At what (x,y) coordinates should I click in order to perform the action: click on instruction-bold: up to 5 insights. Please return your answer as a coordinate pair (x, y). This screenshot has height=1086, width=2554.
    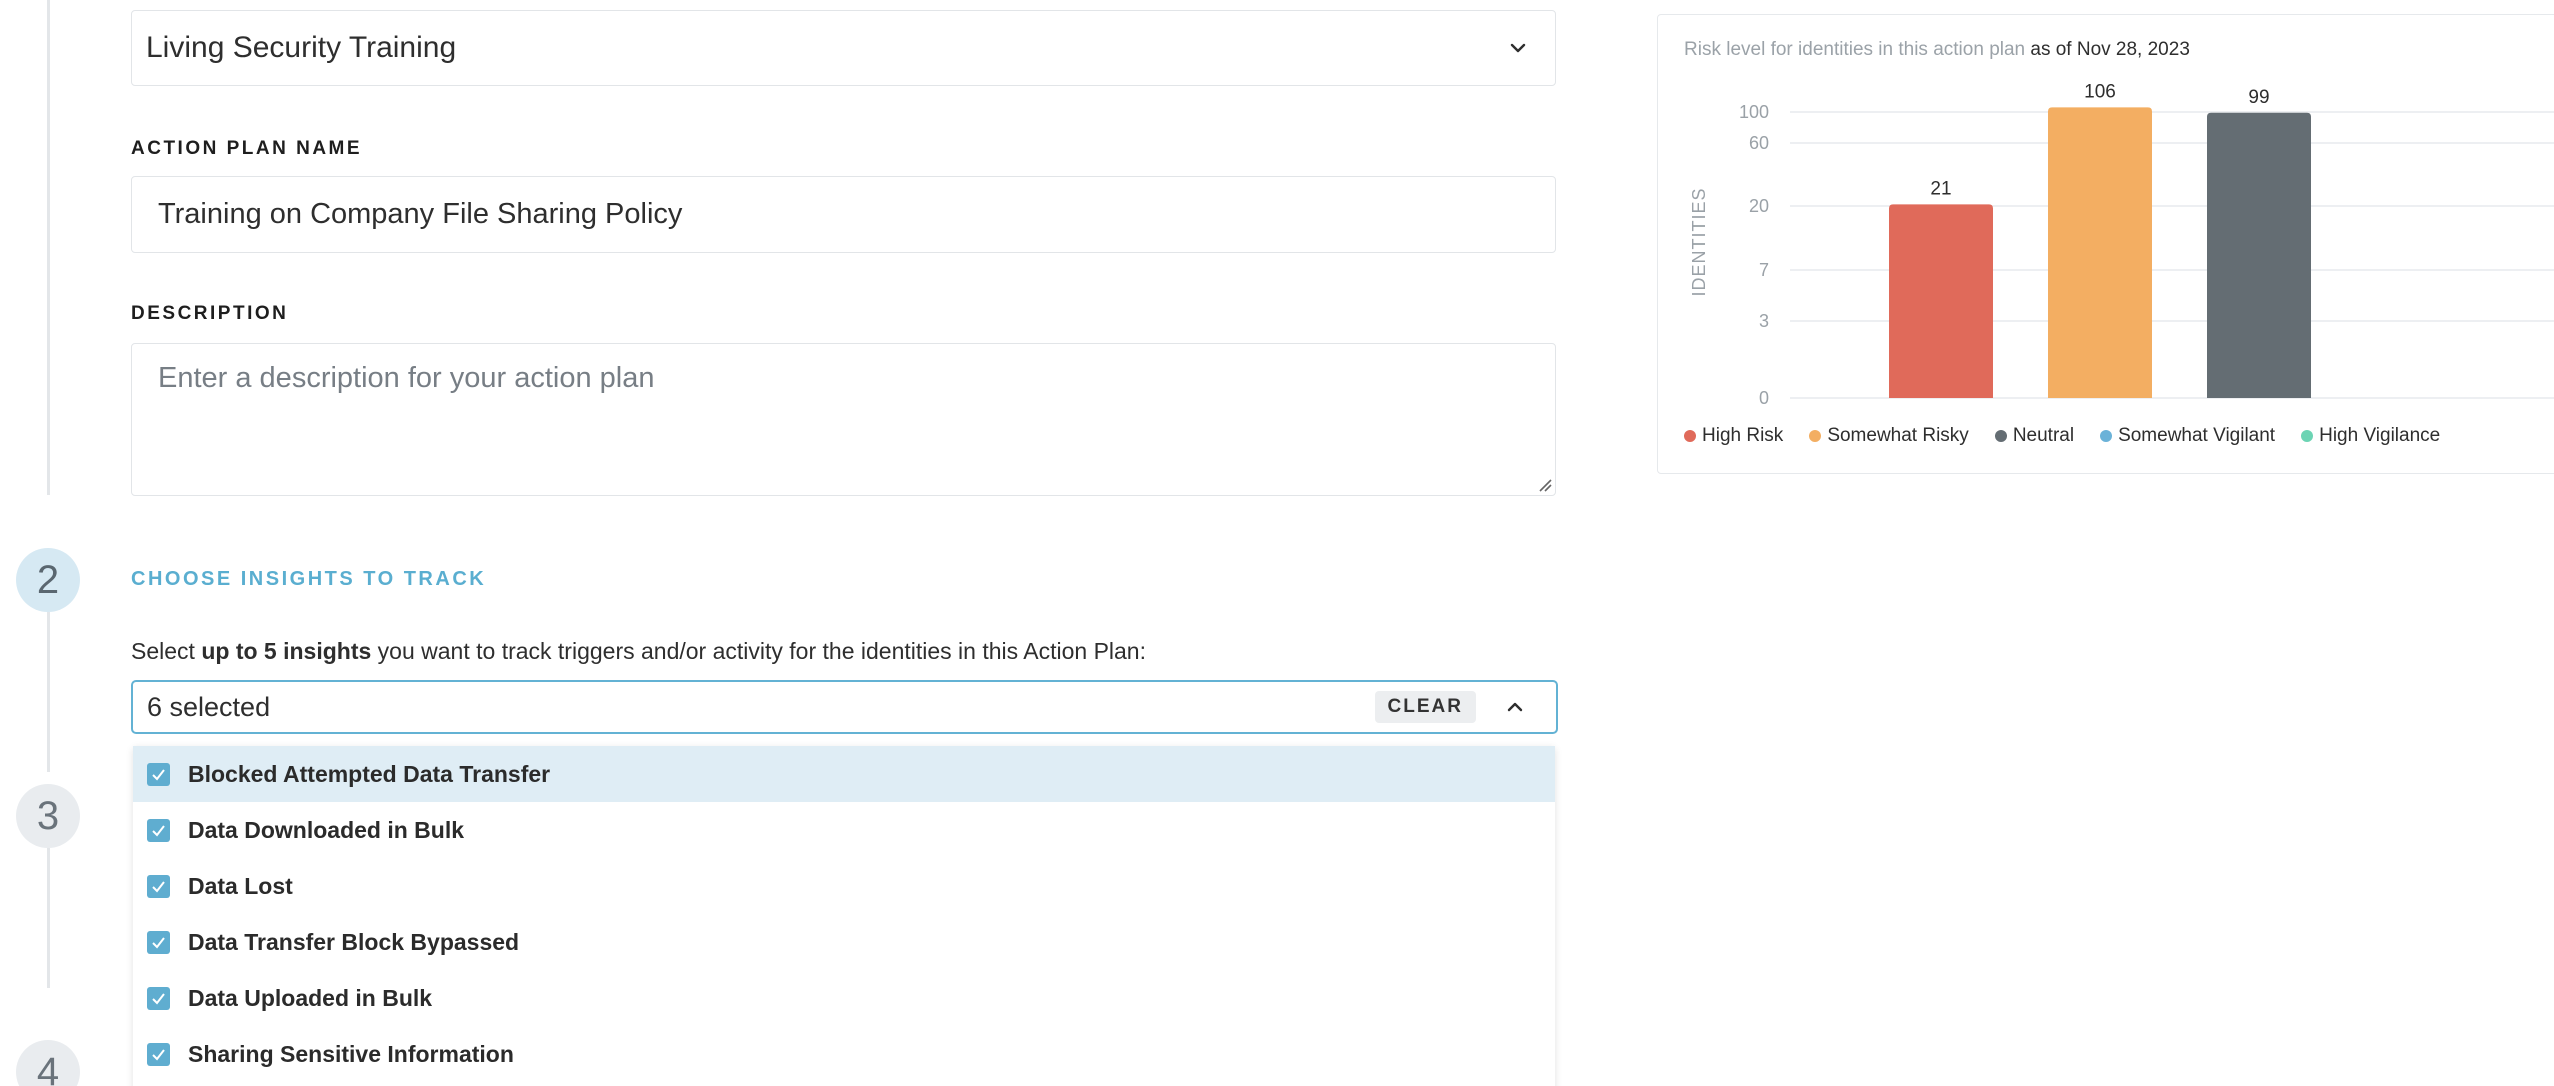
    Looking at the image, I should click on (286, 651).